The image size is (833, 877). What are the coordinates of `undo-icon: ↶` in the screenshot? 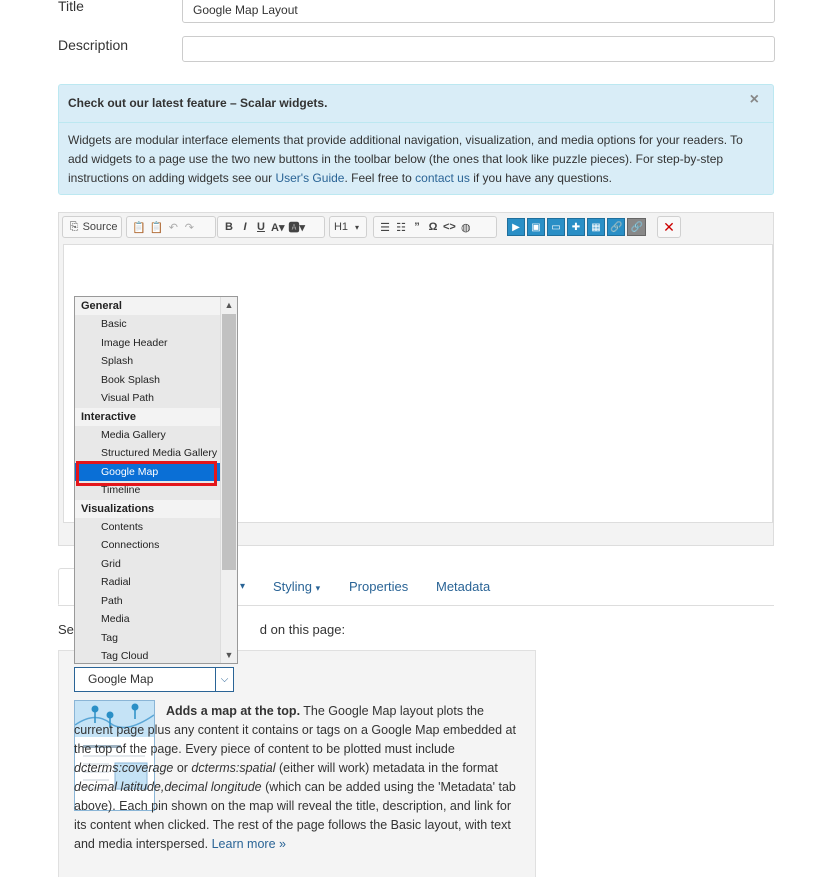 It's located at (173, 227).